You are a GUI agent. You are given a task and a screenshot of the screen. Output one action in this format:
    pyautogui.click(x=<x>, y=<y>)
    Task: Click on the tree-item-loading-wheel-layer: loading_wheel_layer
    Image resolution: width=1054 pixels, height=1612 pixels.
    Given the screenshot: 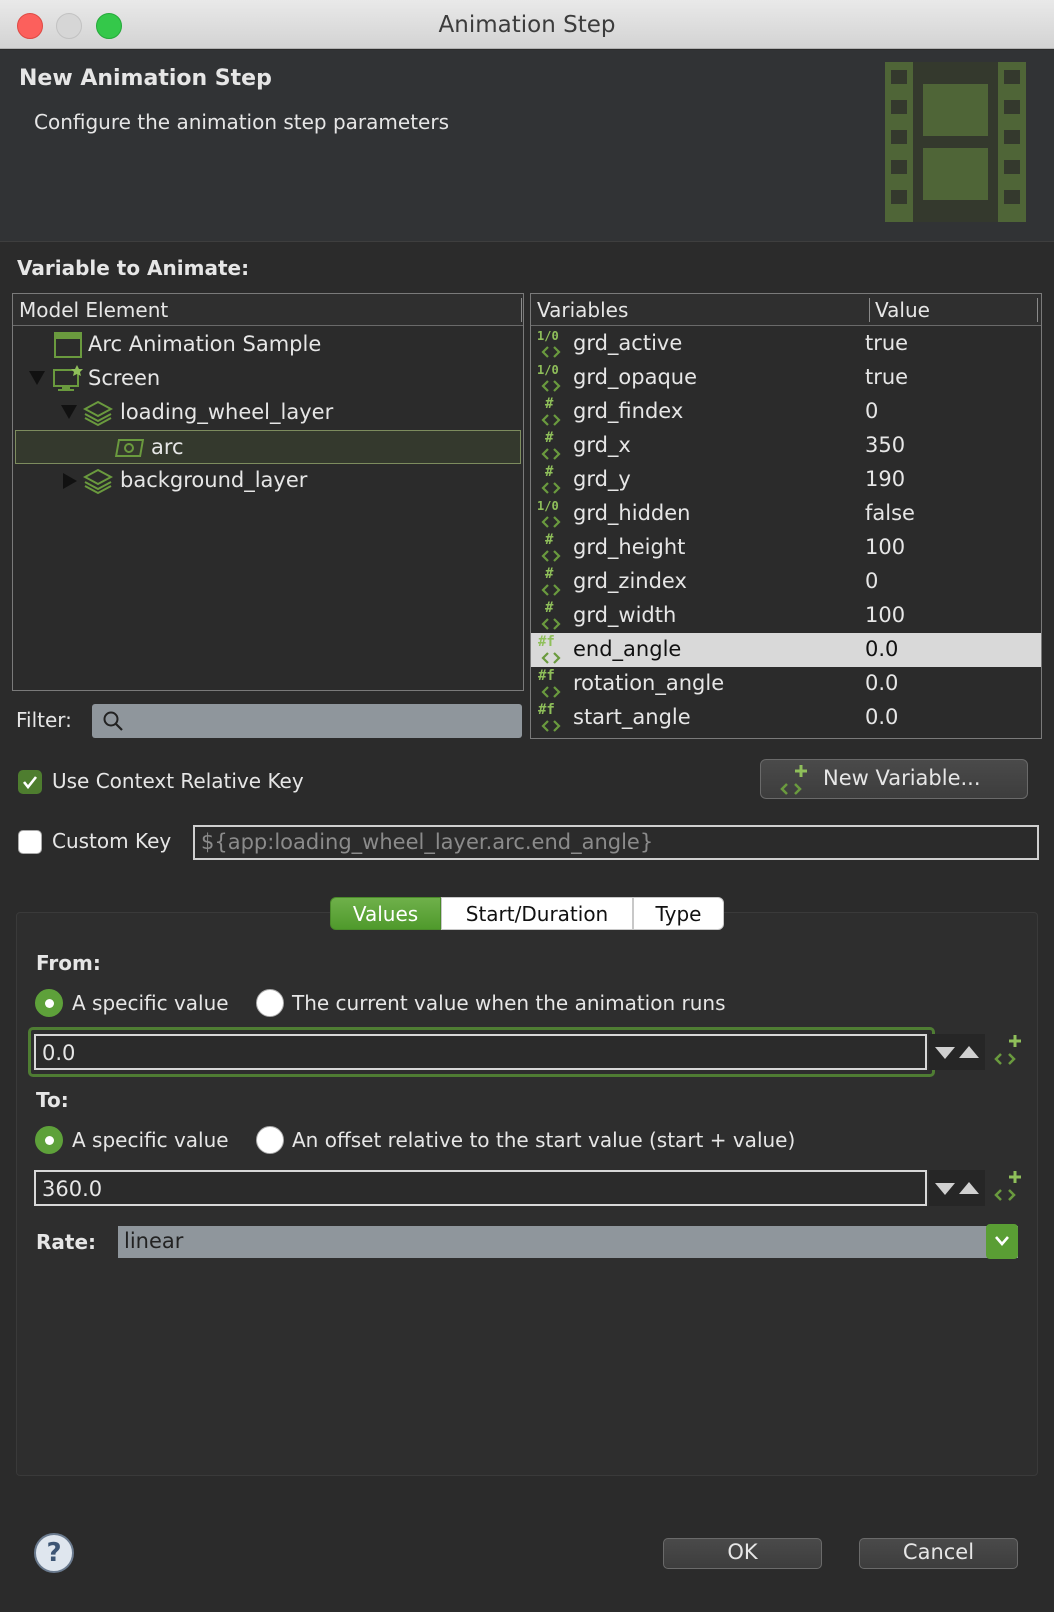 What is the action you would take?
    pyautogui.click(x=268, y=413)
    